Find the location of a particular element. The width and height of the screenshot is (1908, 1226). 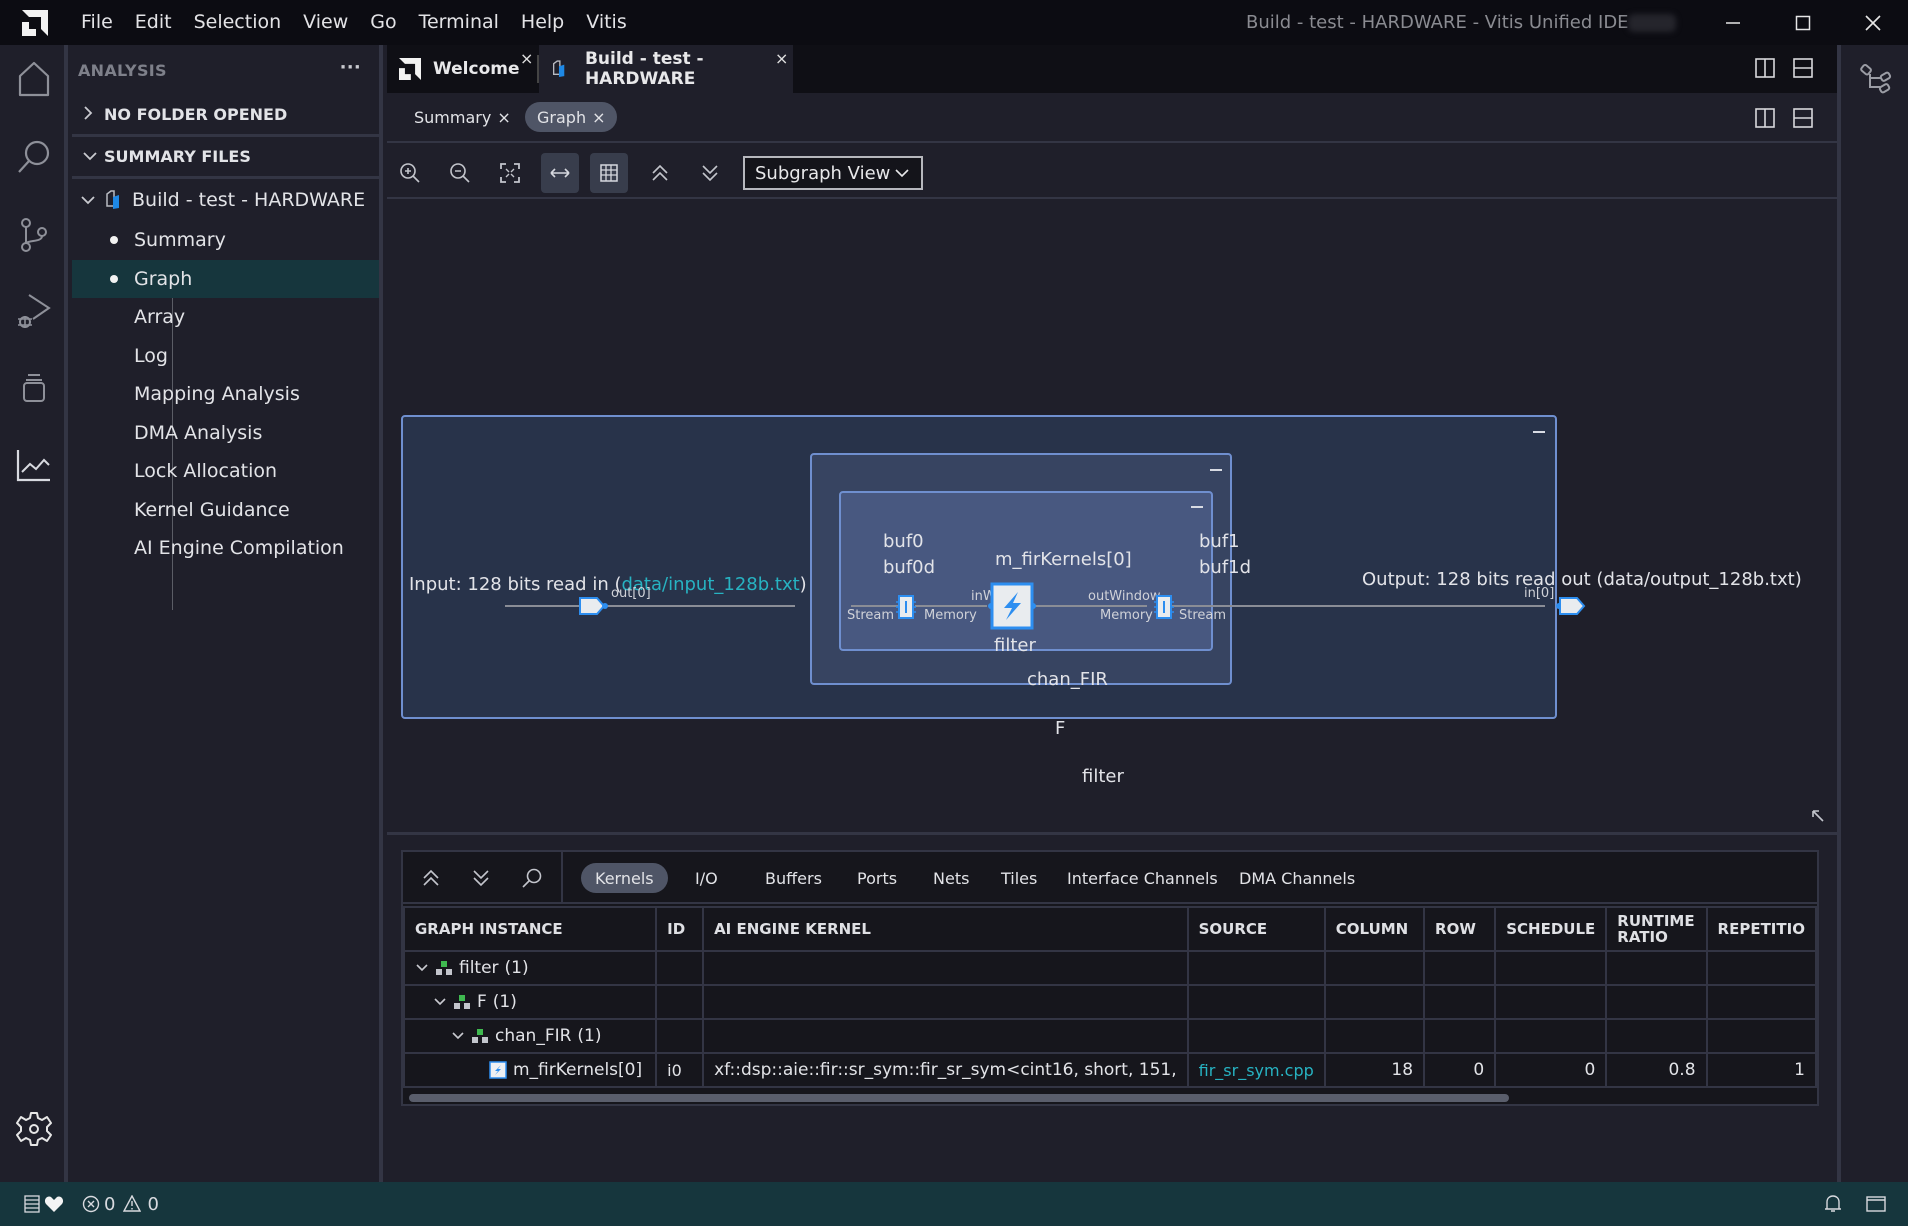

sidebar-item-dma-analysis: DMA Analysis is located at coordinates (225, 433).